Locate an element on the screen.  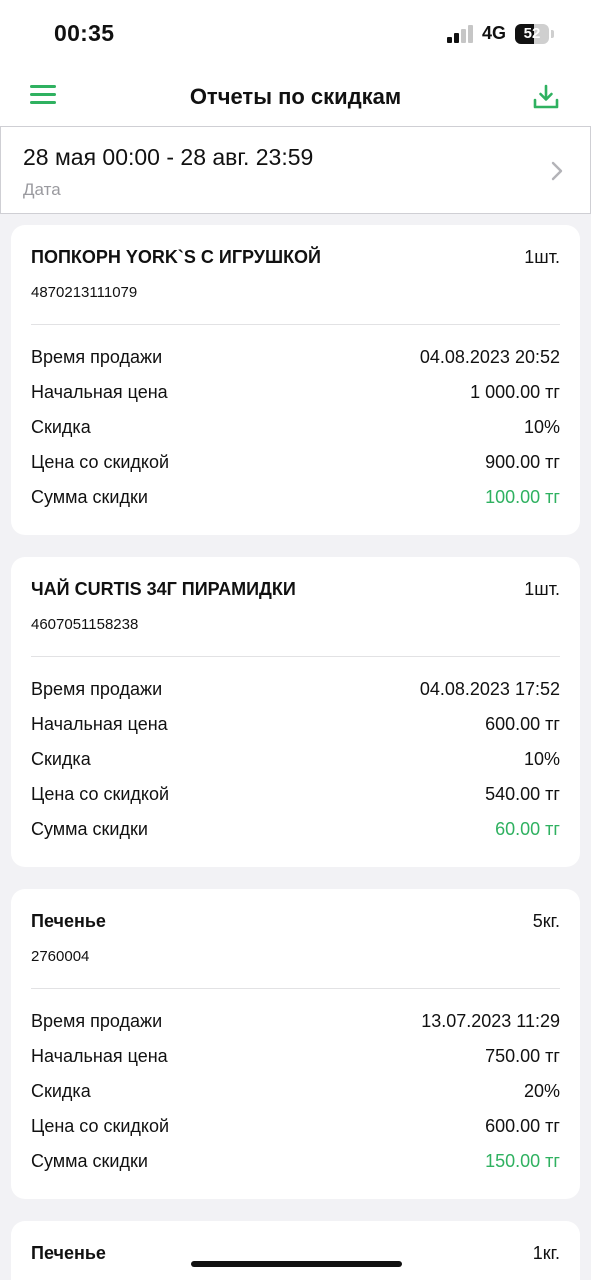
discounted-price-value: 540.00 тг is located at coordinates (522, 794).